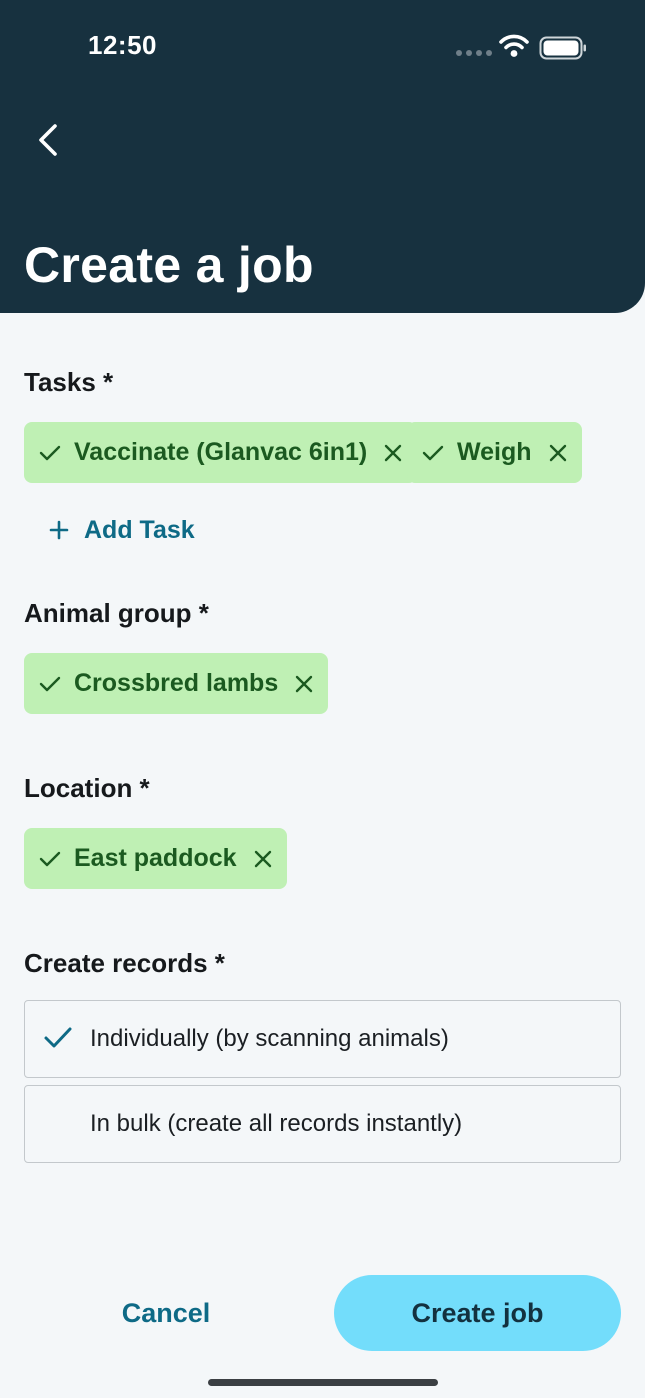 This screenshot has width=645, height=1398. Describe the element at coordinates (59, 530) in the screenshot. I see `plus-icon` at that location.